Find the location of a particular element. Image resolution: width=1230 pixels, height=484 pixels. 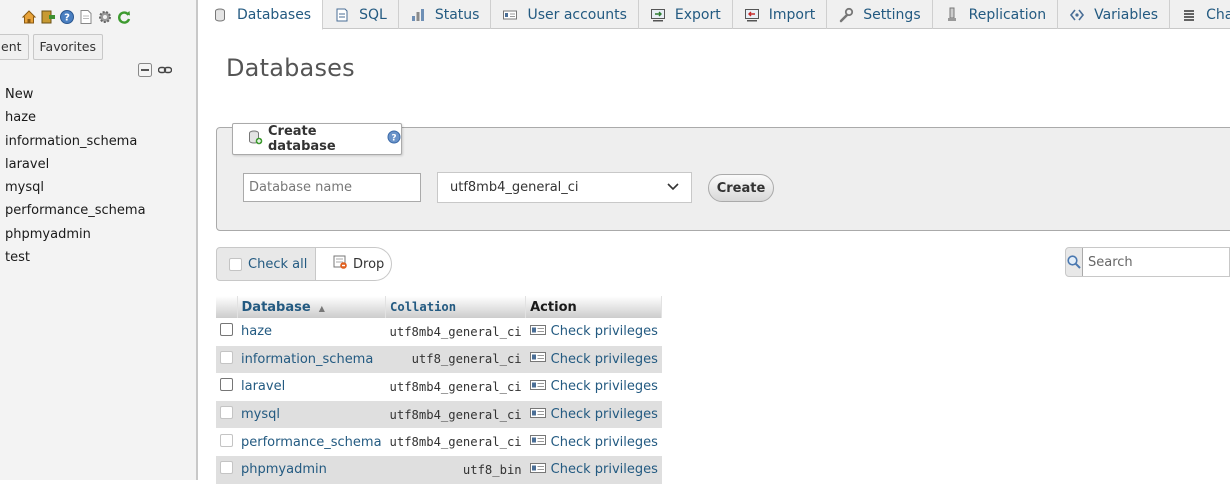

tree-item-performance-schema: performance_schema is located at coordinates (73, 212).